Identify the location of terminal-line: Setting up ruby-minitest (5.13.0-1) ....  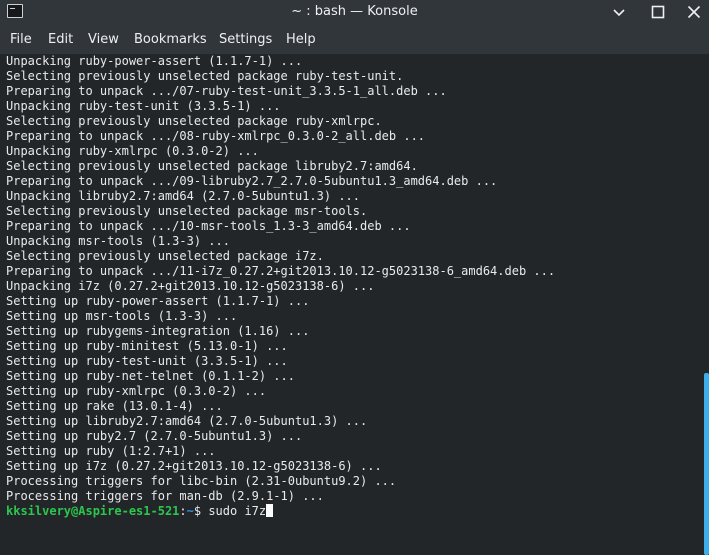
(147, 346).